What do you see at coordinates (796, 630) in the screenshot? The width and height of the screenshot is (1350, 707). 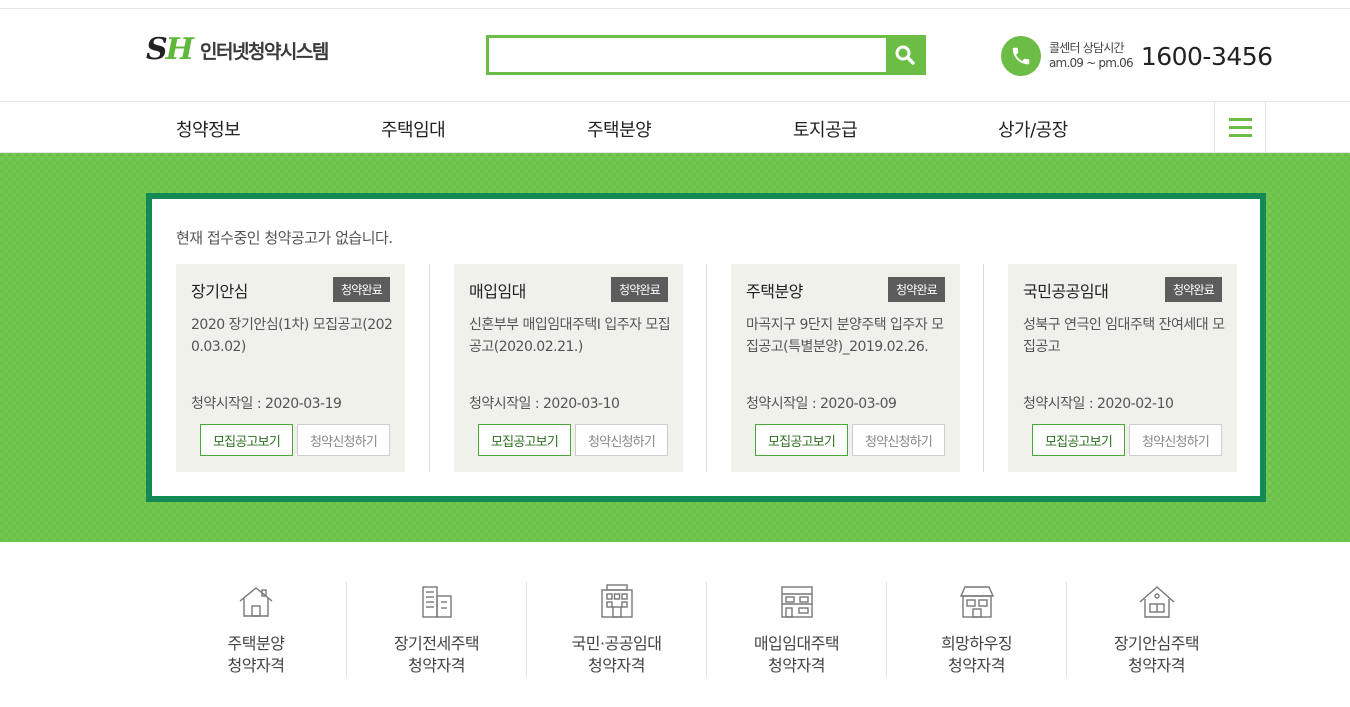 I see `quick-link-purchase-rental-eligibility: 매입임대주택 청약자격` at bounding box center [796, 630].